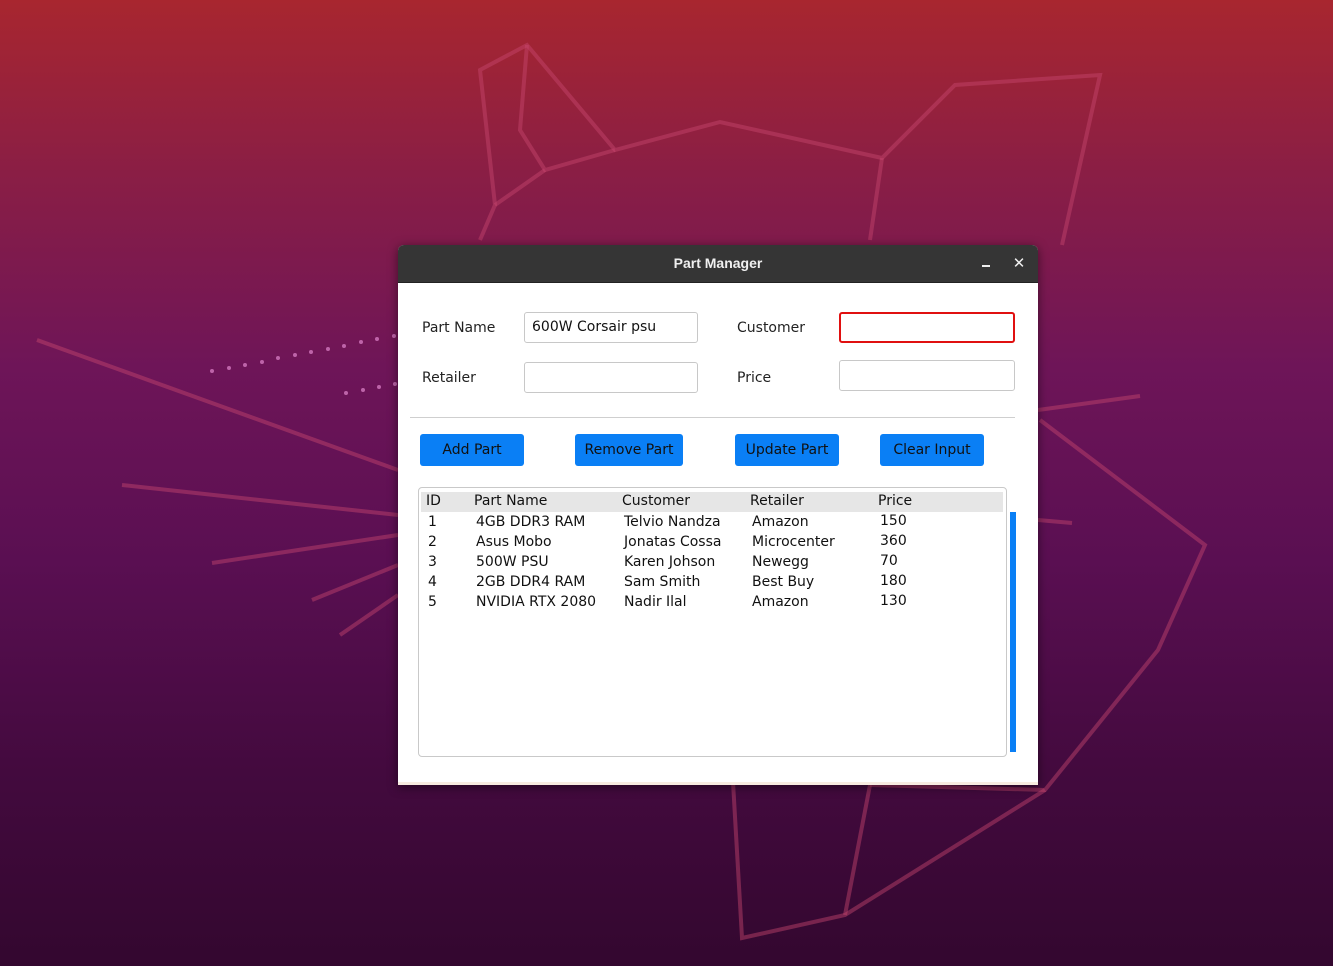 The height and width of the screenshot is (966, 1333). What do you see at coordinates (783, 582) in the screenshot?
I see `cell-retailer: Best Buy` at bounding box center [783, 582].